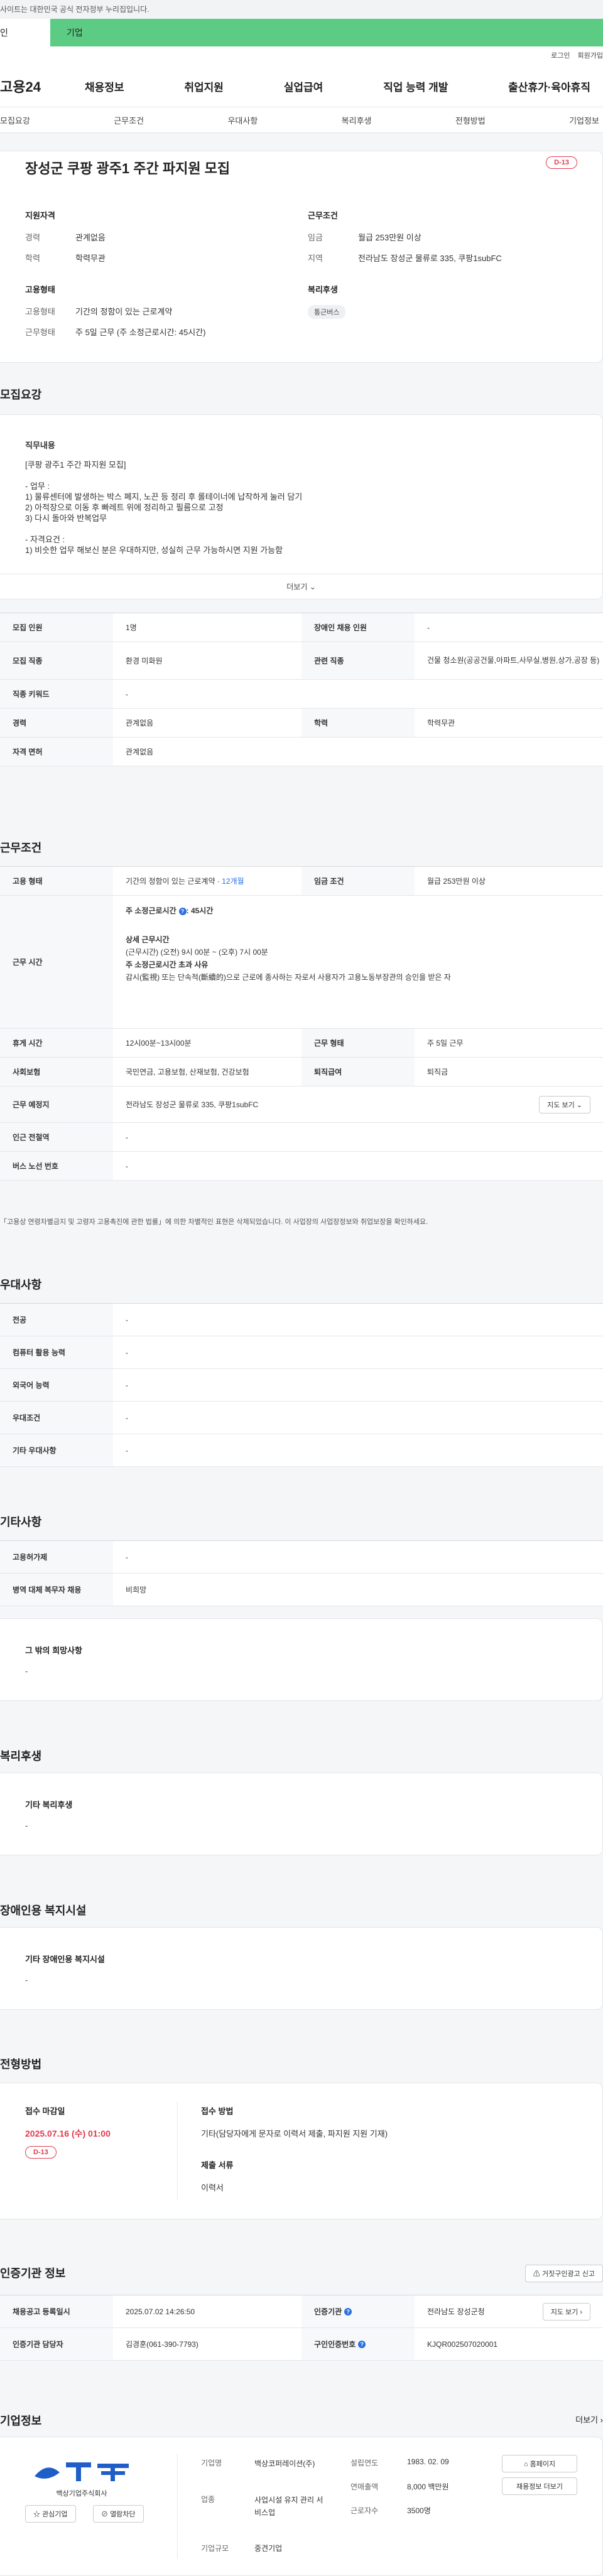  I want to click on subnav-recruit: 모집요강, so click(15, 120).